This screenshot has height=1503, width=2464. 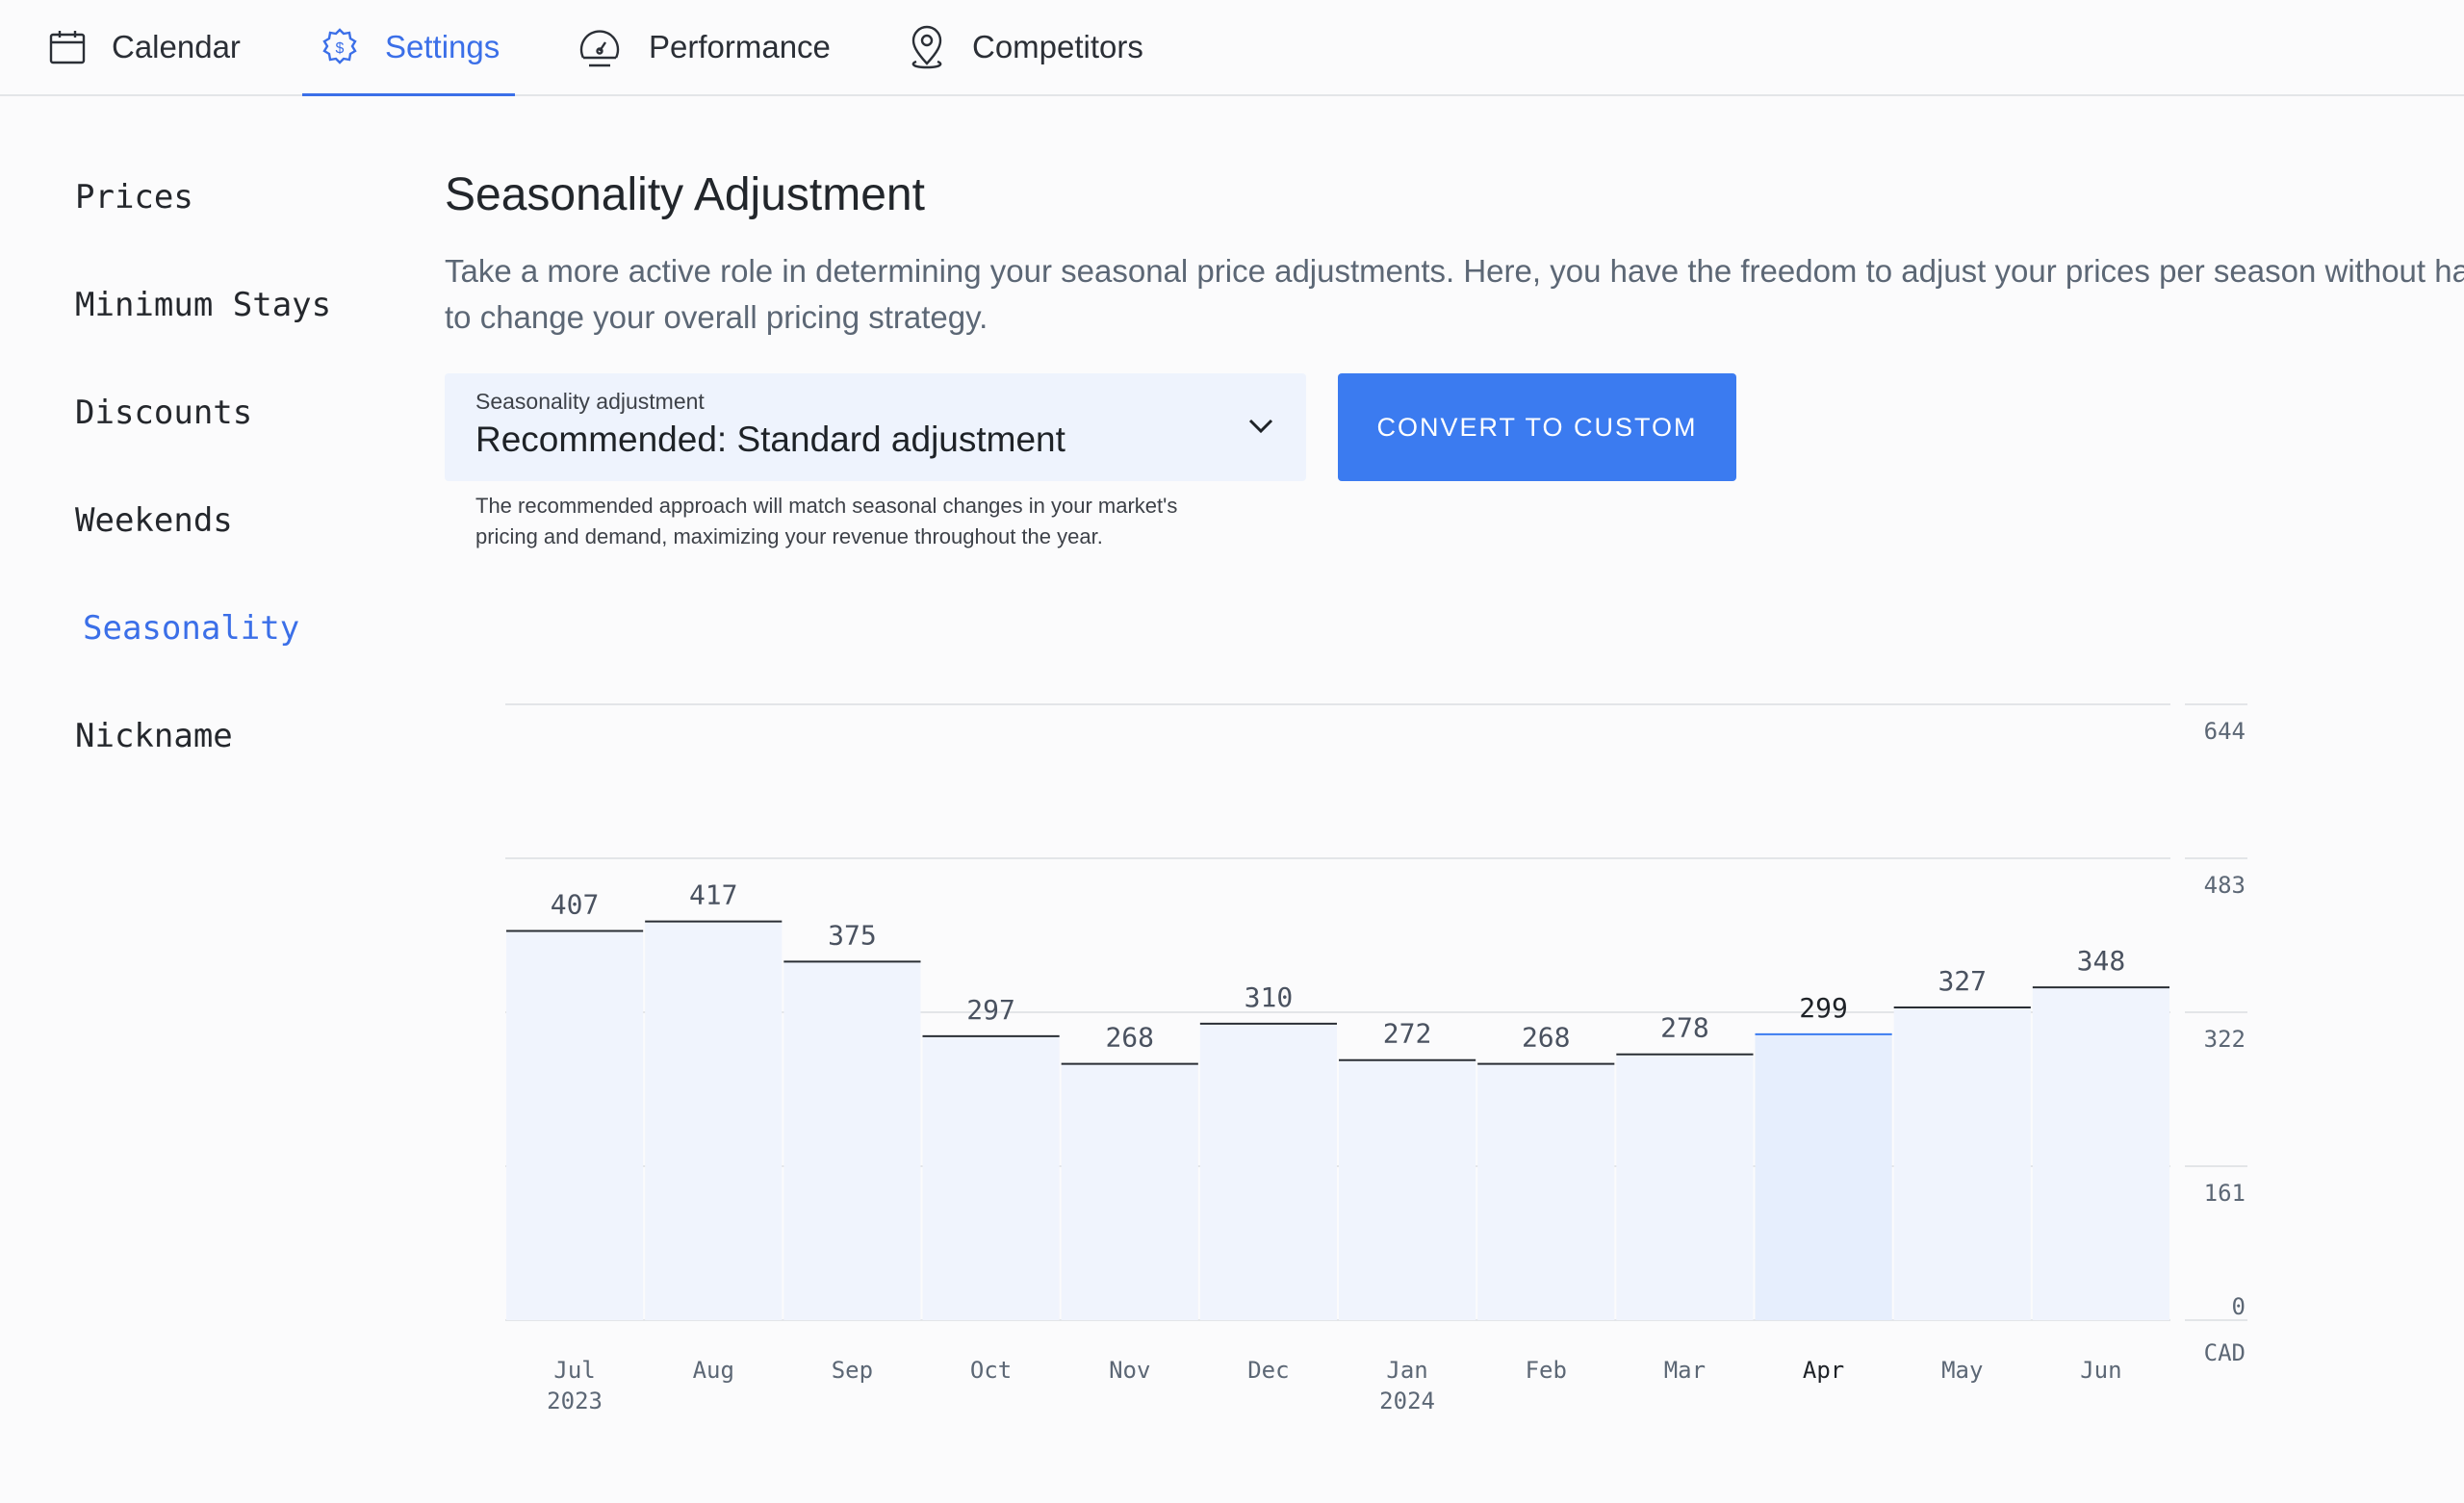 What do you see at coordinates (991, 1177) in the screenshot?
I see `bar-oct` at bounding box center [991, 1177].